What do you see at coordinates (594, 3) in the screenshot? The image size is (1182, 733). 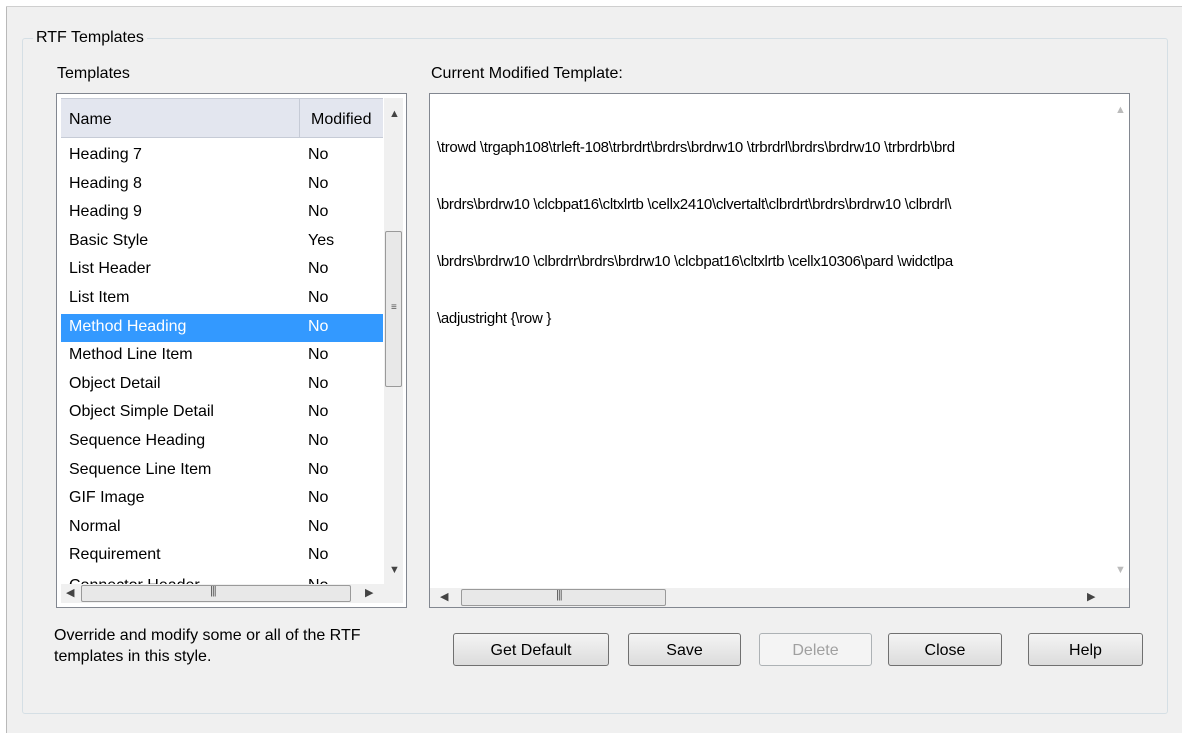 I see `window-frame-top` at bounding box center [594, 3].